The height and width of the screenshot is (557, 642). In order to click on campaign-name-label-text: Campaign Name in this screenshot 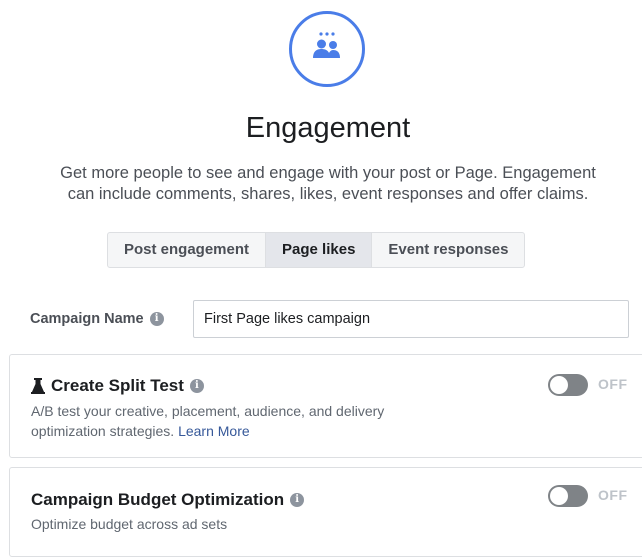, I will do `click(87, 319)`.